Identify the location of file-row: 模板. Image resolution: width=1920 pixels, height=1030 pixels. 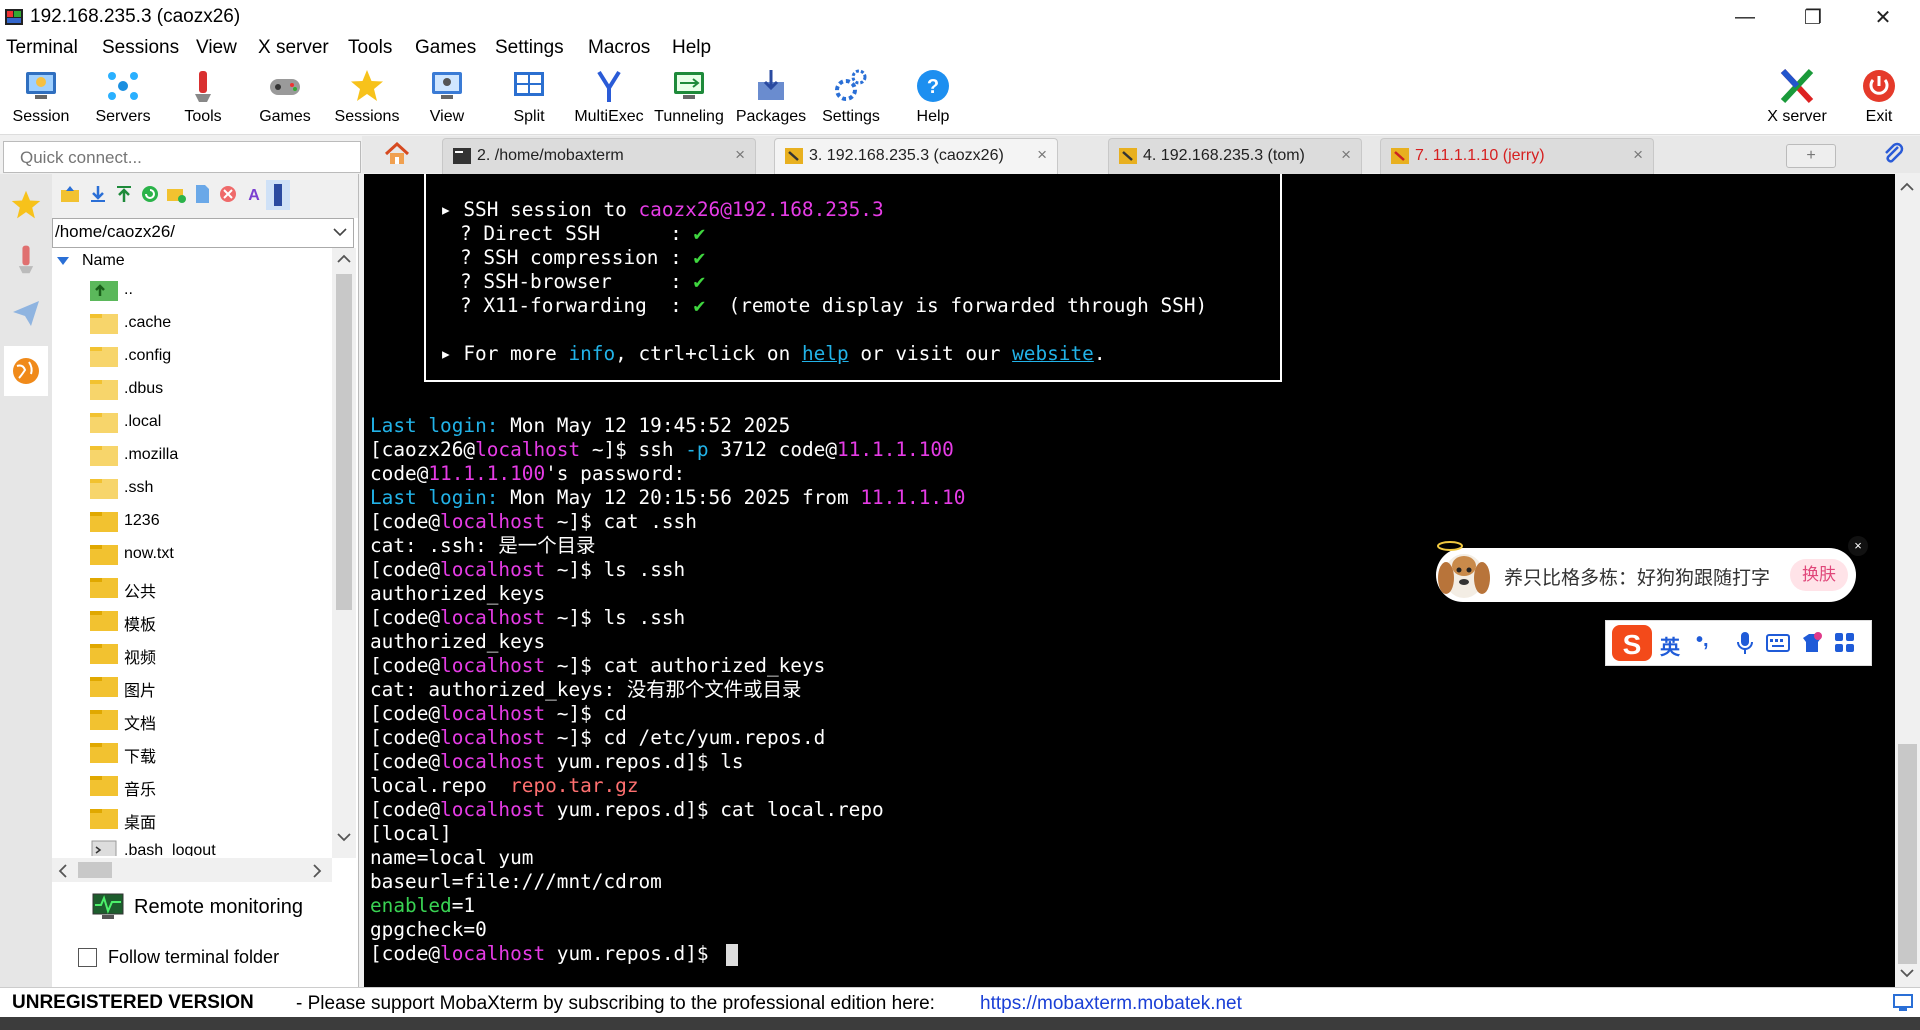
(191, 620).